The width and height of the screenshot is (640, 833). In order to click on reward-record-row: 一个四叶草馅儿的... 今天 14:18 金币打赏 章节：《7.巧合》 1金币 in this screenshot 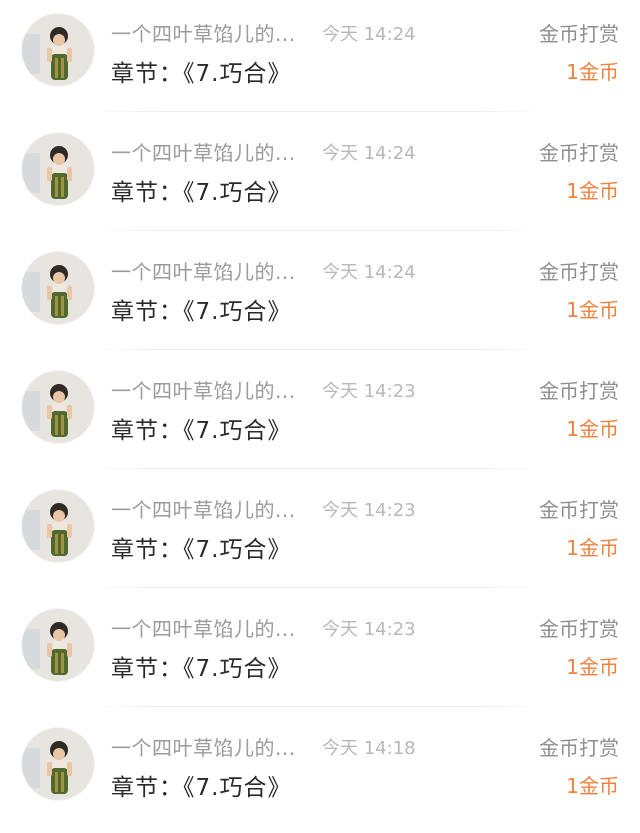, I will do `click(320, 773)`.